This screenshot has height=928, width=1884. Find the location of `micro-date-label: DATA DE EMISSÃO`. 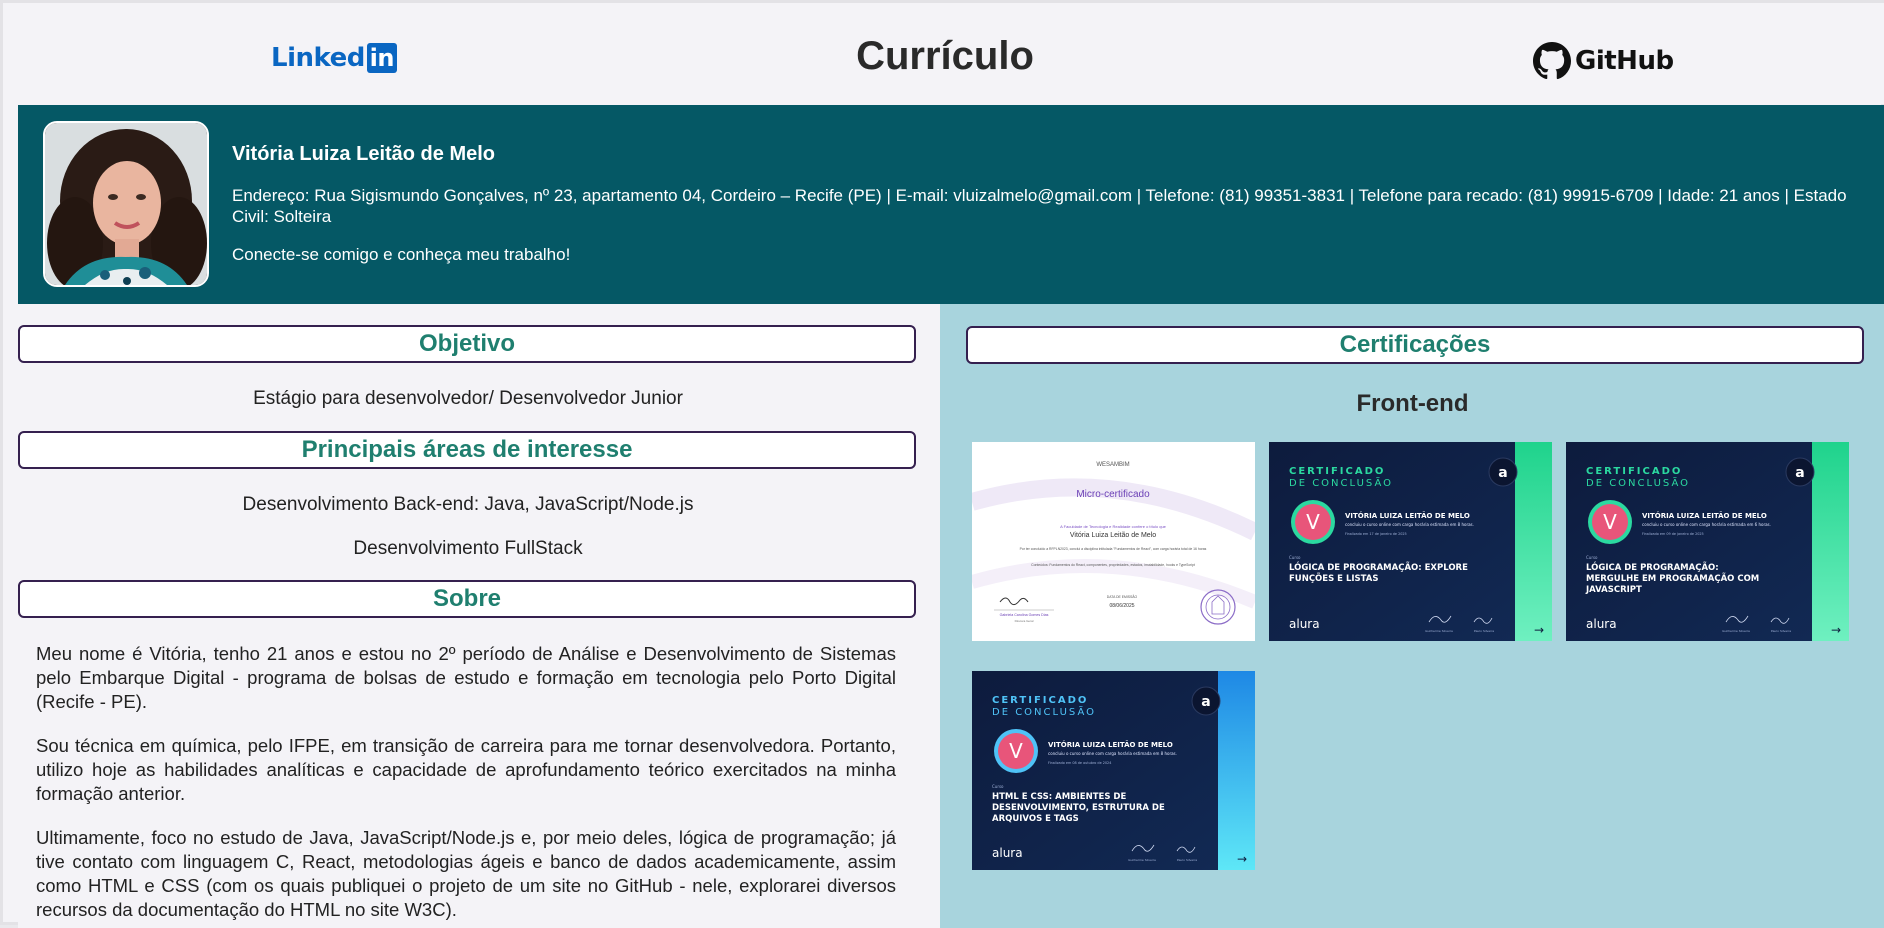

micro-date-label: DATA DE EMISSÃO is located at coordinates (1122, 596).